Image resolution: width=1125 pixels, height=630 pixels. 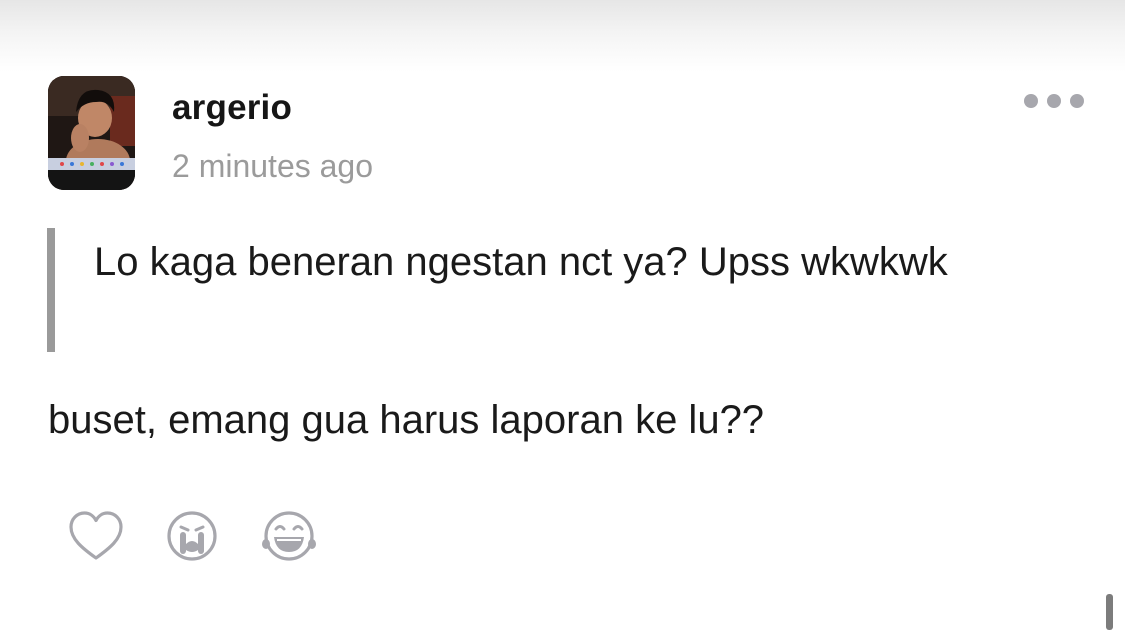 I want to click on top-shadow, so click(x=562, y=36).